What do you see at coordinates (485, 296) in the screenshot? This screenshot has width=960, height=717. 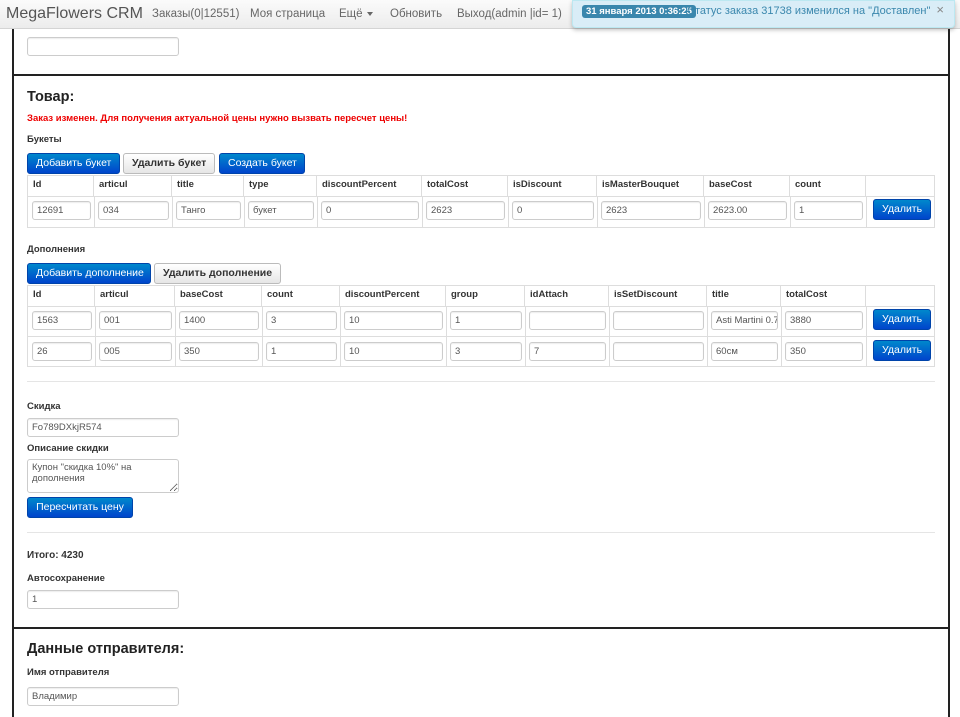 I see `col-header: group` at bounding box center [485, 296].